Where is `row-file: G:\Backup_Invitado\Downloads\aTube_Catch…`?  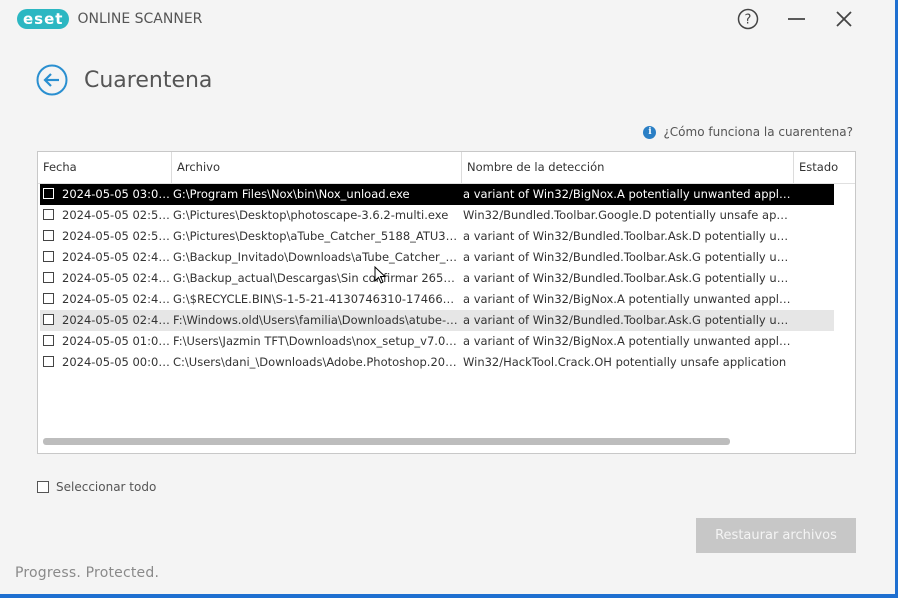
row-file: G:\Backup_Invitado\Downloads\aTube_Catch… is located at coordinates (316, 257).